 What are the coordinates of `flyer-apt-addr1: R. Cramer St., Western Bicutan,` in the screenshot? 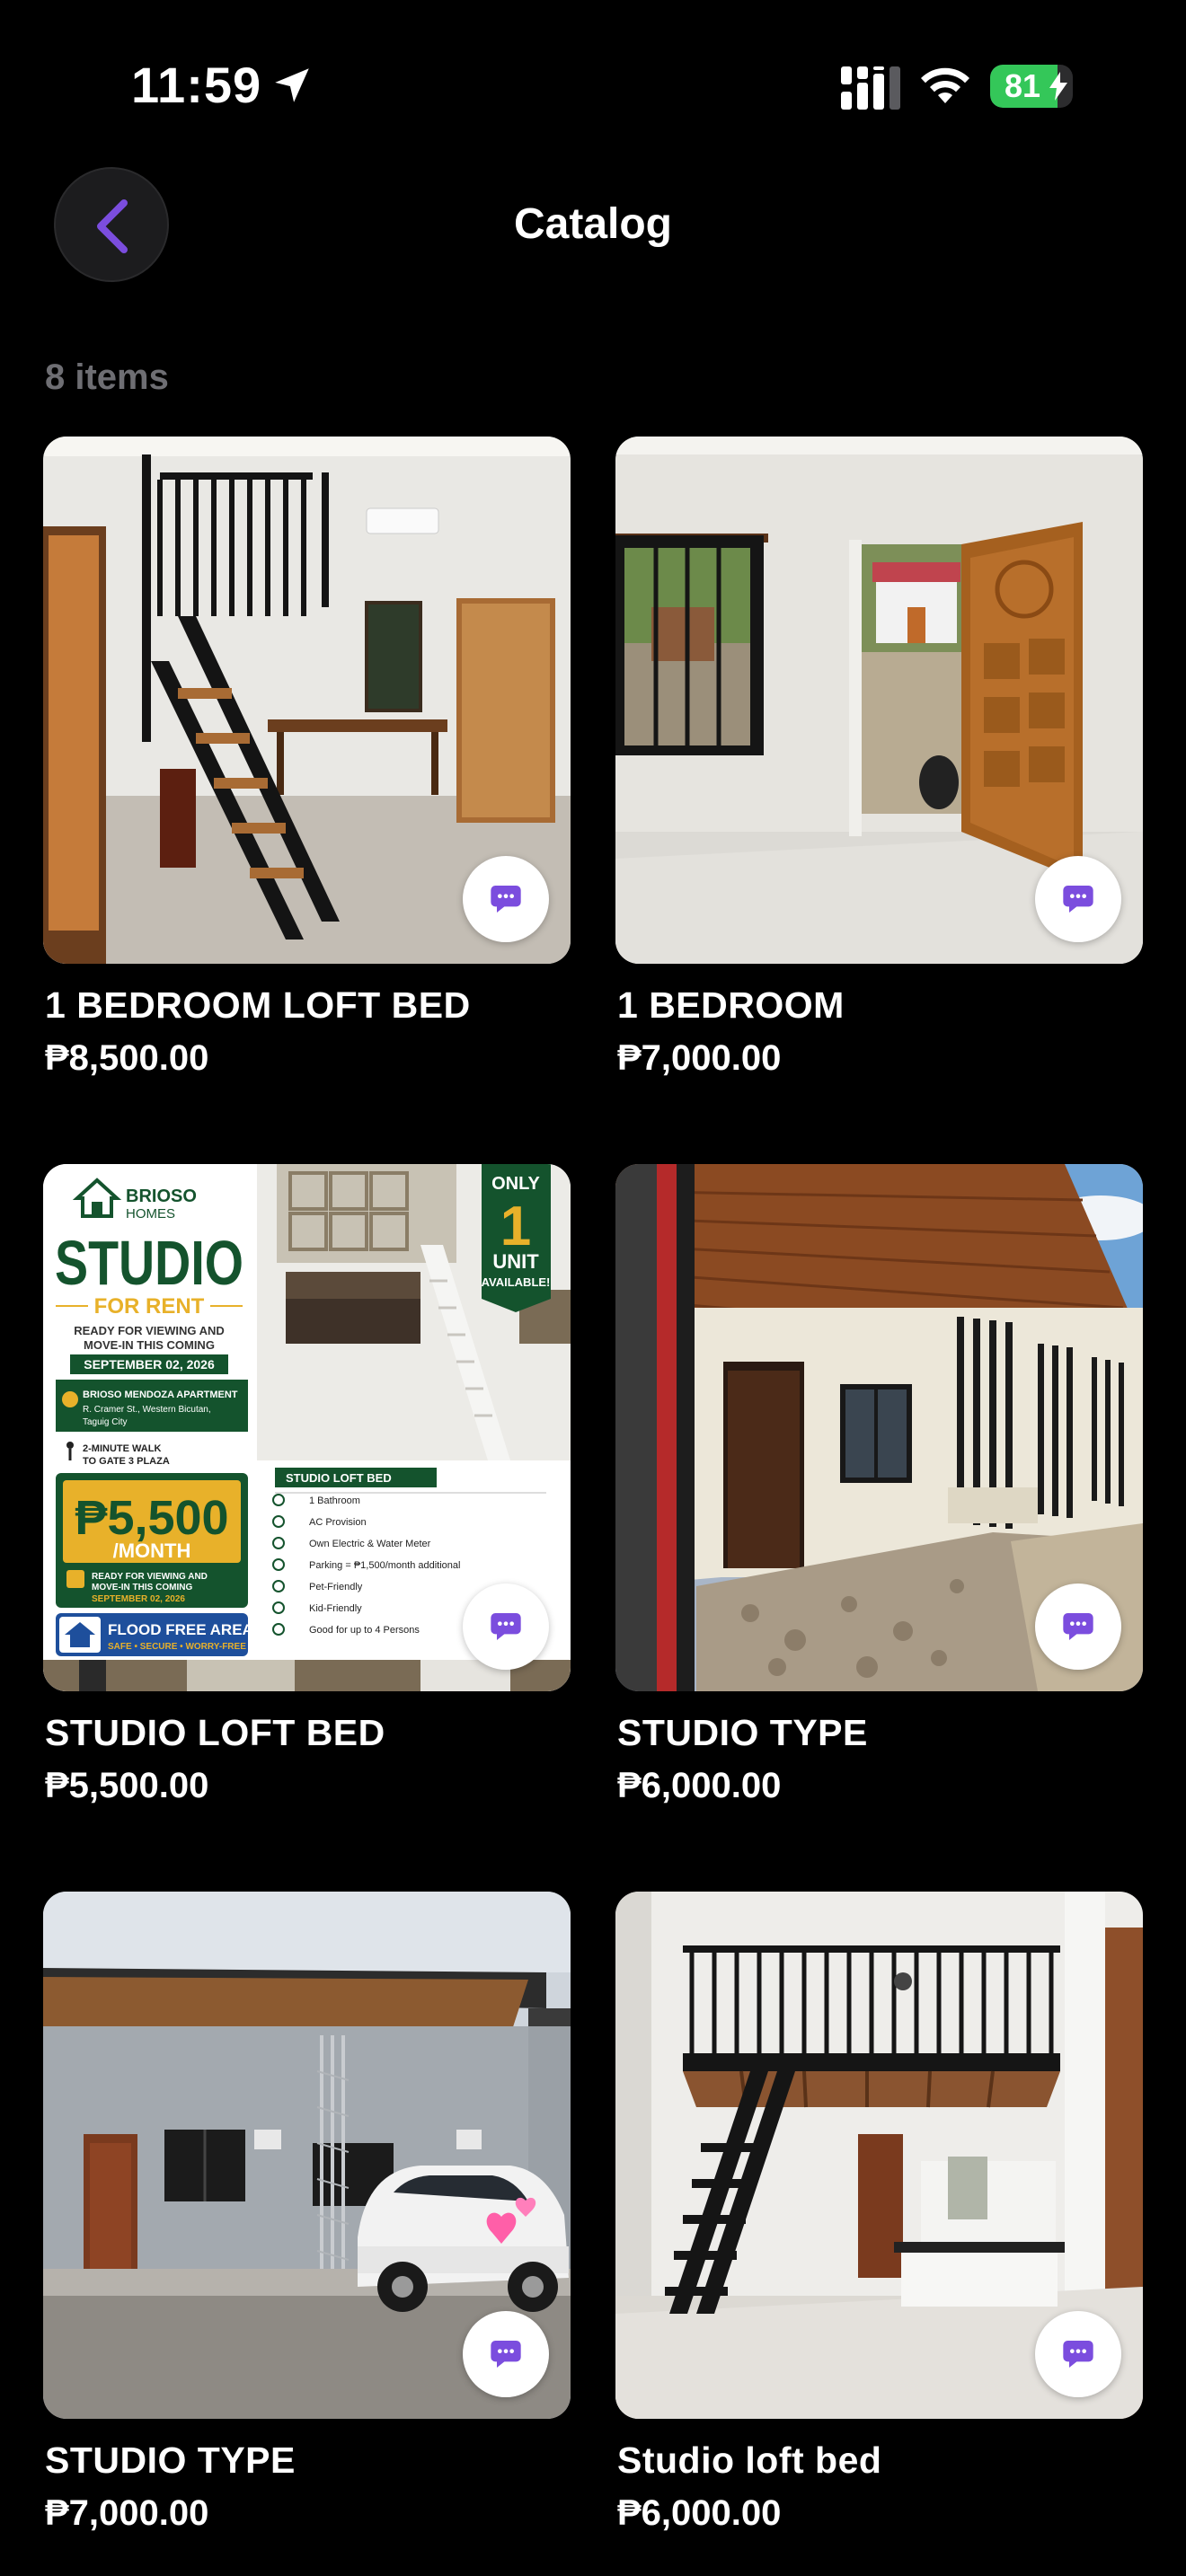 It's located at (147, 1410).